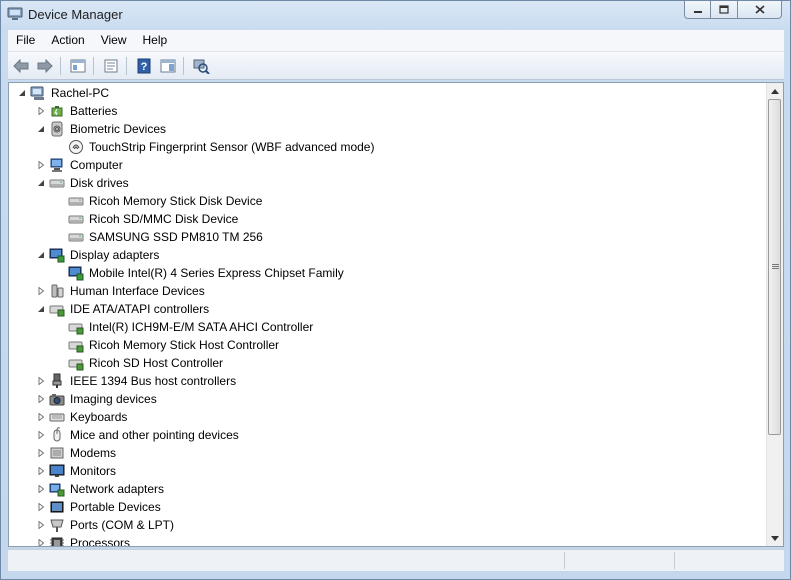 The height and width of the screenshot is (580, 791). I want to click on scan-hardware-button, so click(201, 66).